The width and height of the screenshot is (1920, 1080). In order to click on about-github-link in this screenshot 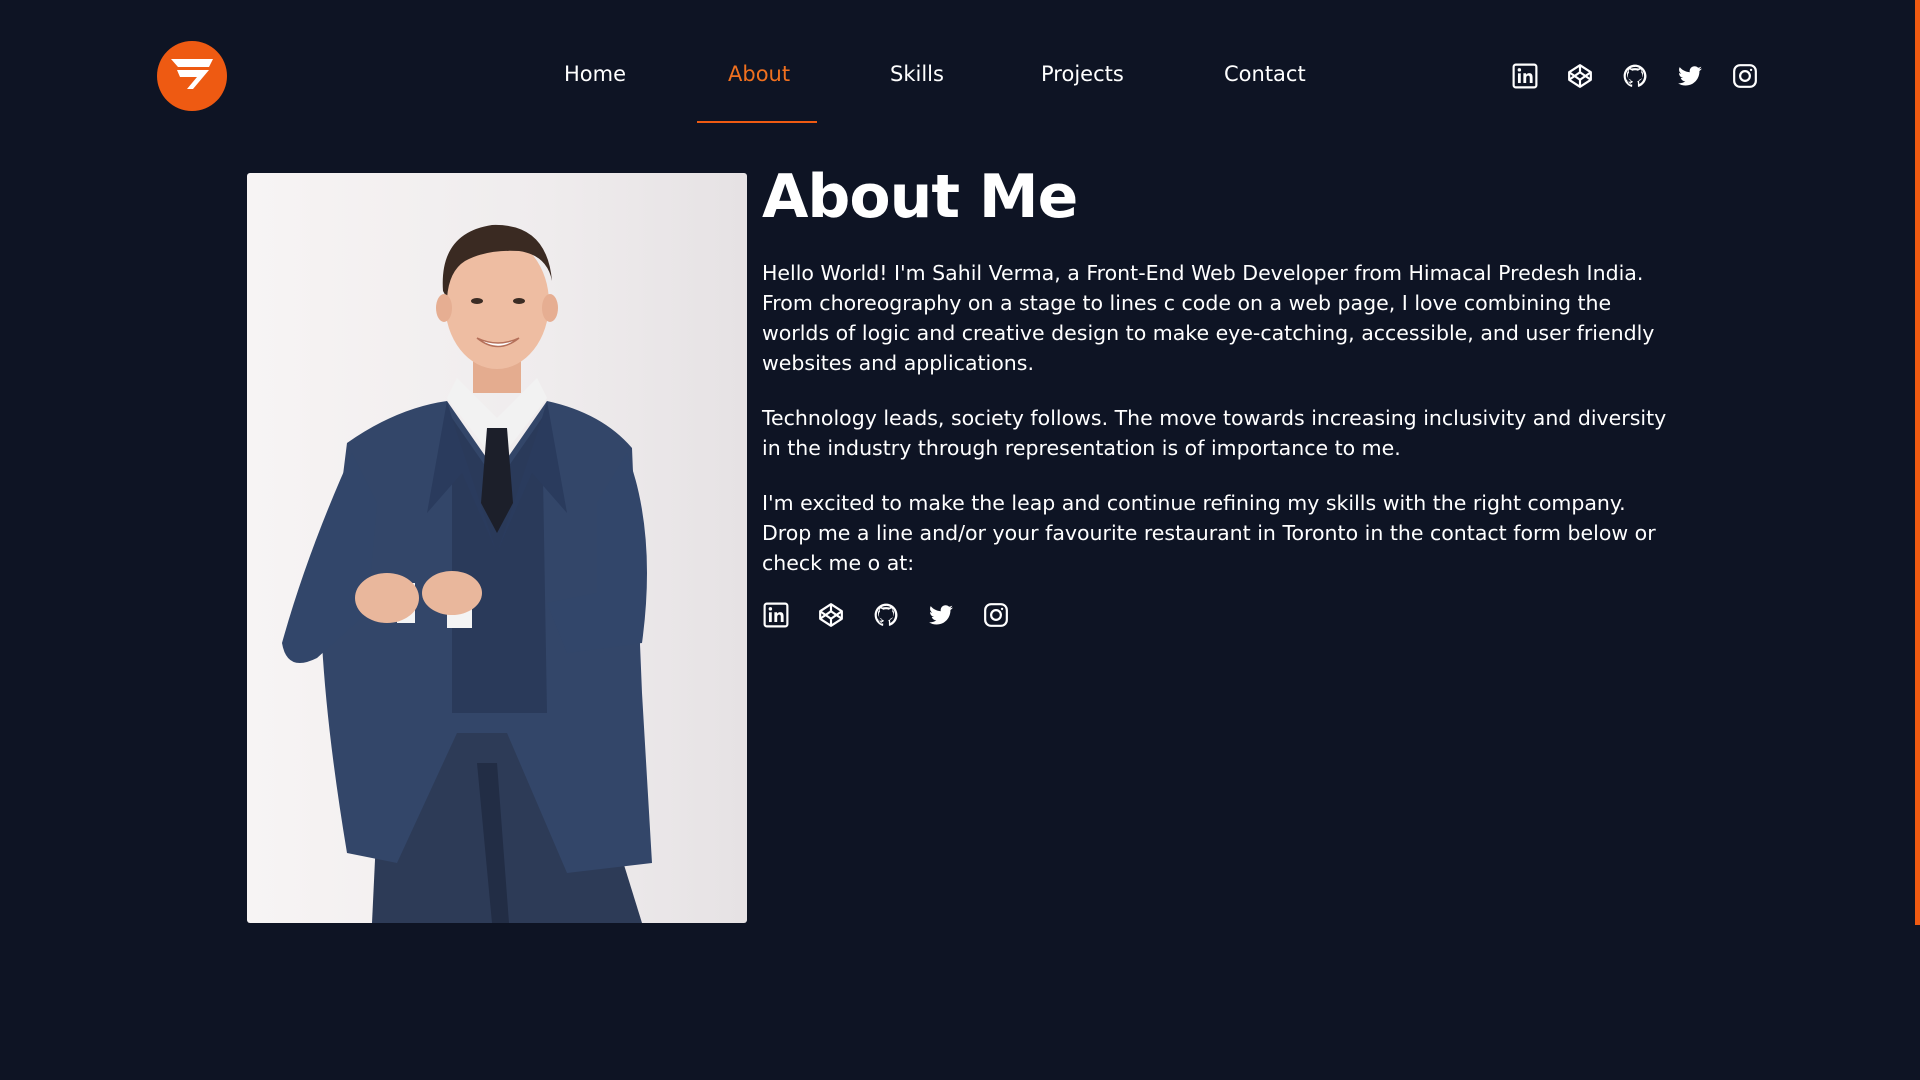, I will do `click(886, 615)`.